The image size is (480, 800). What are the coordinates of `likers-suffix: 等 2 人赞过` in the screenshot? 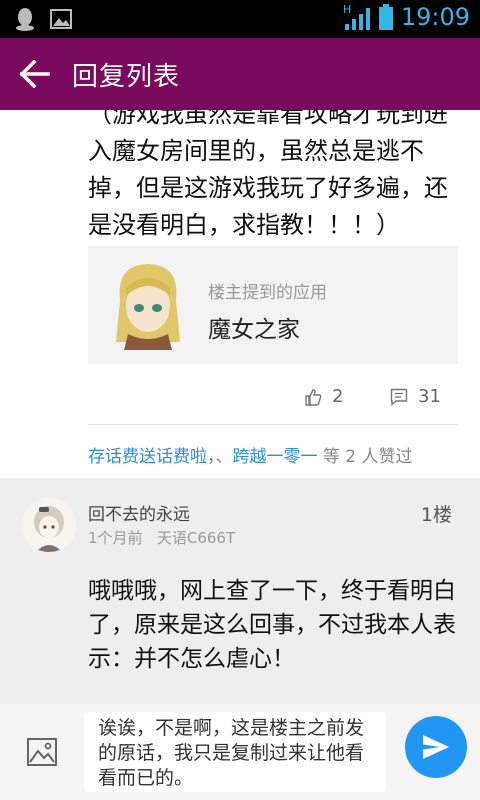 It's located at (365, 457).